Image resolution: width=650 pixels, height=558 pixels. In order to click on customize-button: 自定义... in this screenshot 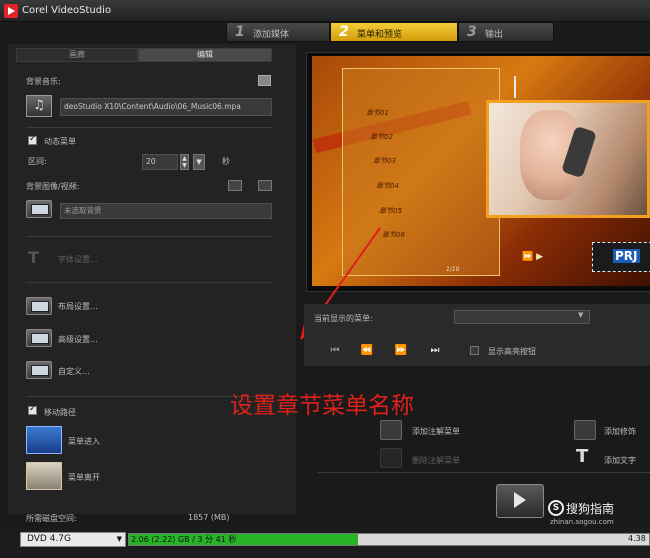, I will do `click(74, 371)`.